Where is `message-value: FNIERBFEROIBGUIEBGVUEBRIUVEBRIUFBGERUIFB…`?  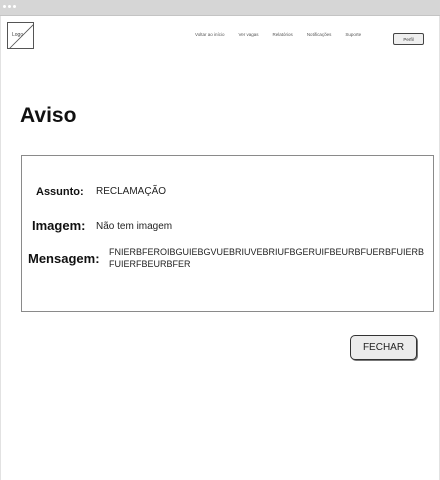 message-value: FNIERBFEROIBGUIEBGVUEBRIUVEBRIUFBGERUIFB… is located at coordinates (267, 258).